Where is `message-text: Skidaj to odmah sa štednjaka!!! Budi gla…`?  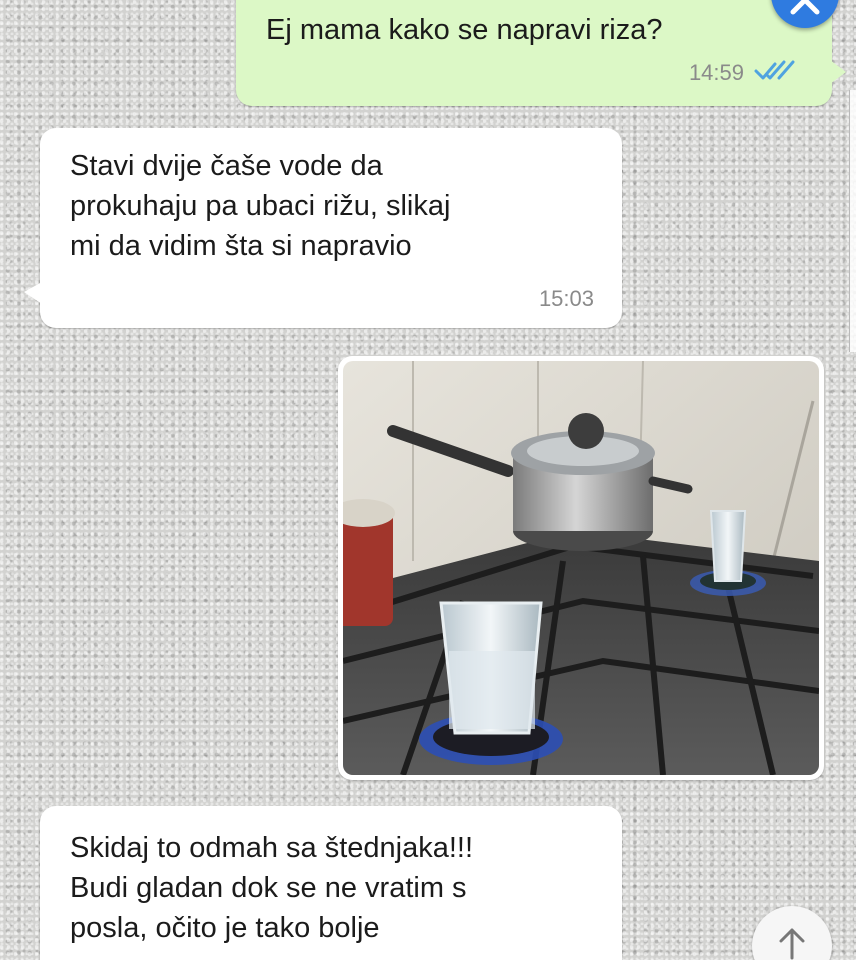 message-text: Skidaj to odmah sa štednjaka!!! Budi gla… is located at coordinates (272, 888).